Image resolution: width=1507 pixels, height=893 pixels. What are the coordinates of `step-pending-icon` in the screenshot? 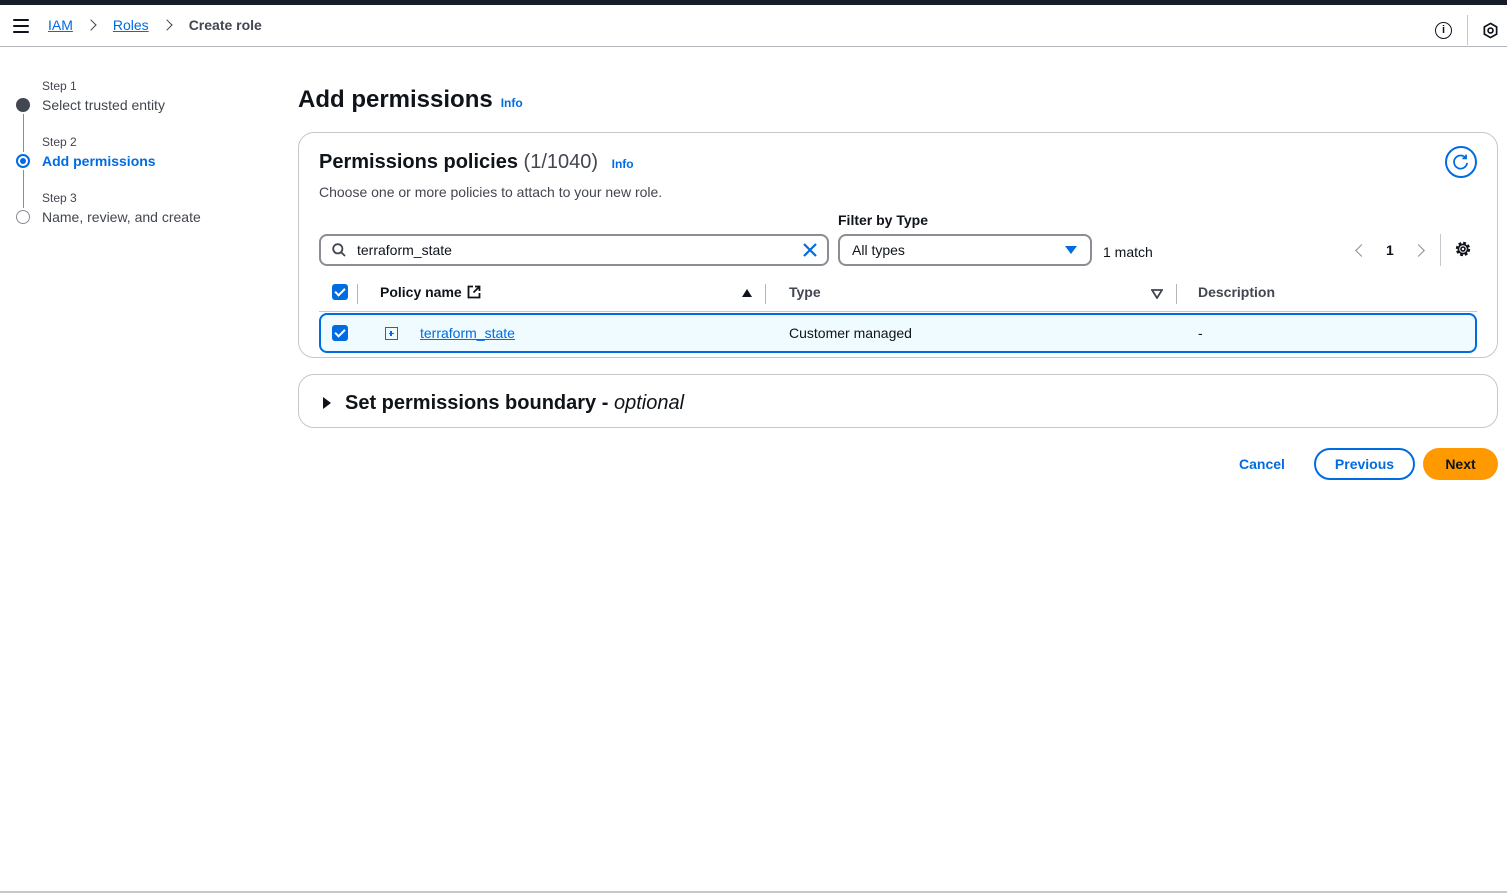 It's located at (23, 217).